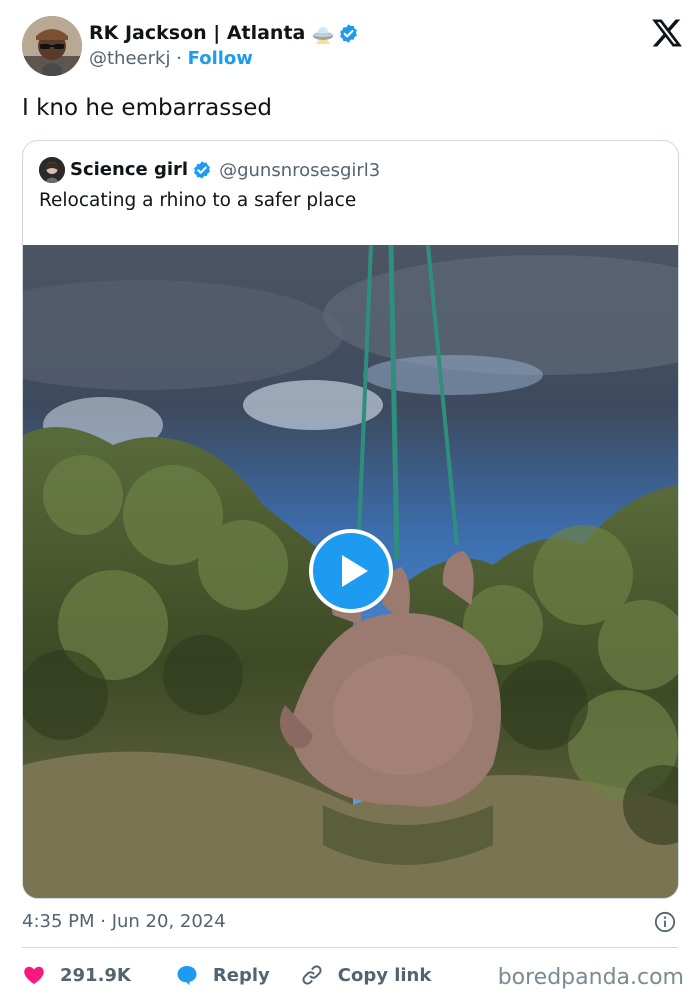 The height and width of the screenshot is (1001, 700). I want to click on copy-link-button: Copy link, so click(366, 975).